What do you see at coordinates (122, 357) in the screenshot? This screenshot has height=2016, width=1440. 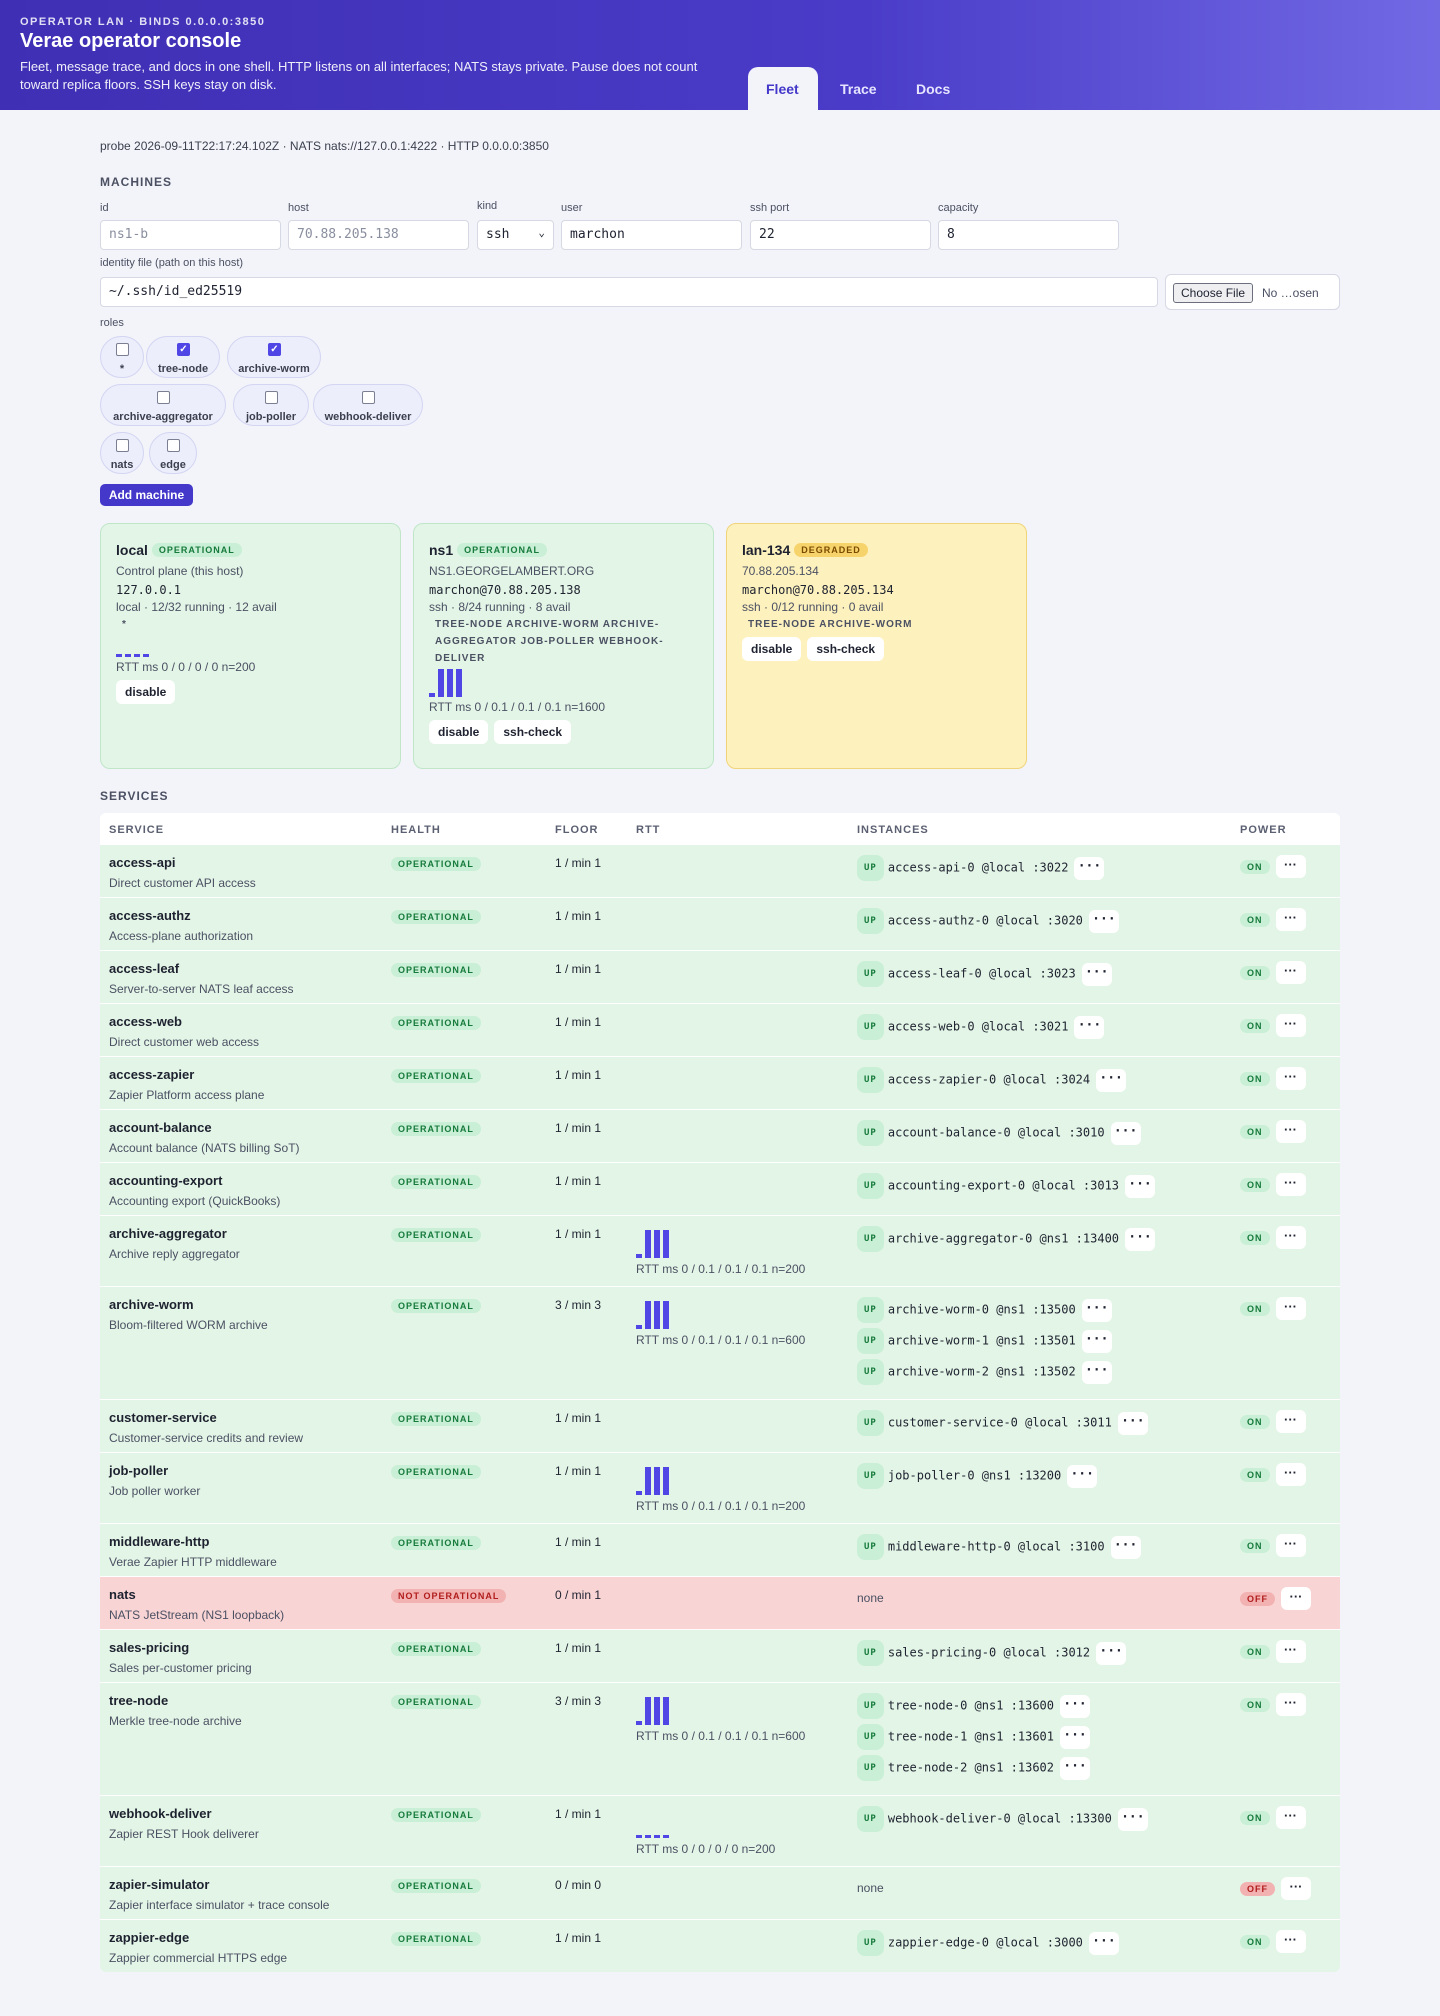 I see `role-chip-0: *` at bounding box center [122, 357].